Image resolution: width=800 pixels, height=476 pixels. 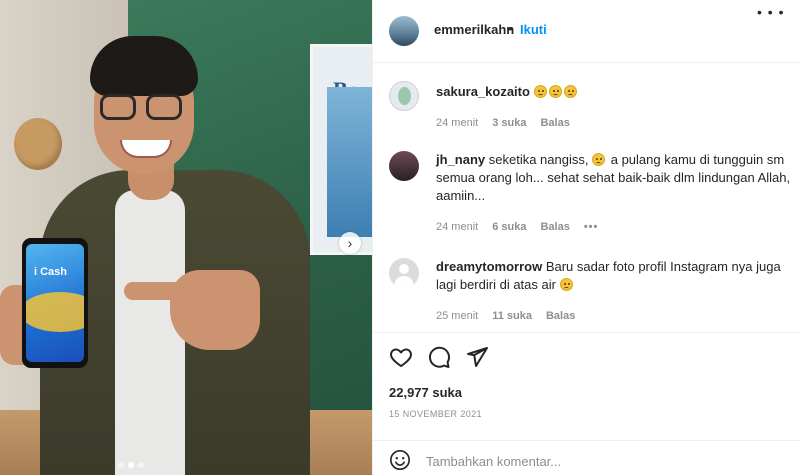 What do you see at coordinates (401, 357) in the screenshot?
I see `heart-icon` at bounding box center [401, 357].